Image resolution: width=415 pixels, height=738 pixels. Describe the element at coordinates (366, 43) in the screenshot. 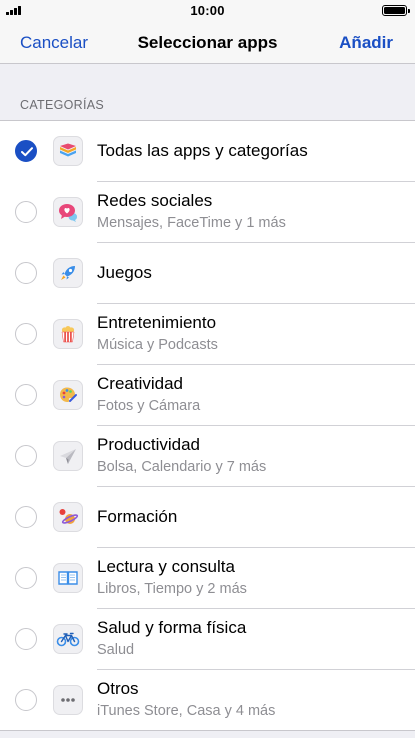

I see `add-button: Añadir` at that location.